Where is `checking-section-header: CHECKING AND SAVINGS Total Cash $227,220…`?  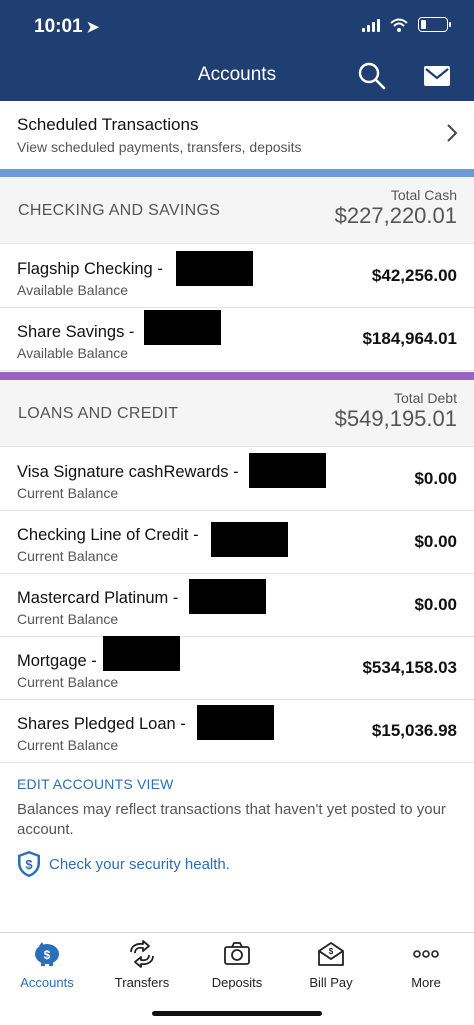
checking-section-header: CHECKING AND SAVINGS Total Cash $227,220… is located at coordinates (237, 210).